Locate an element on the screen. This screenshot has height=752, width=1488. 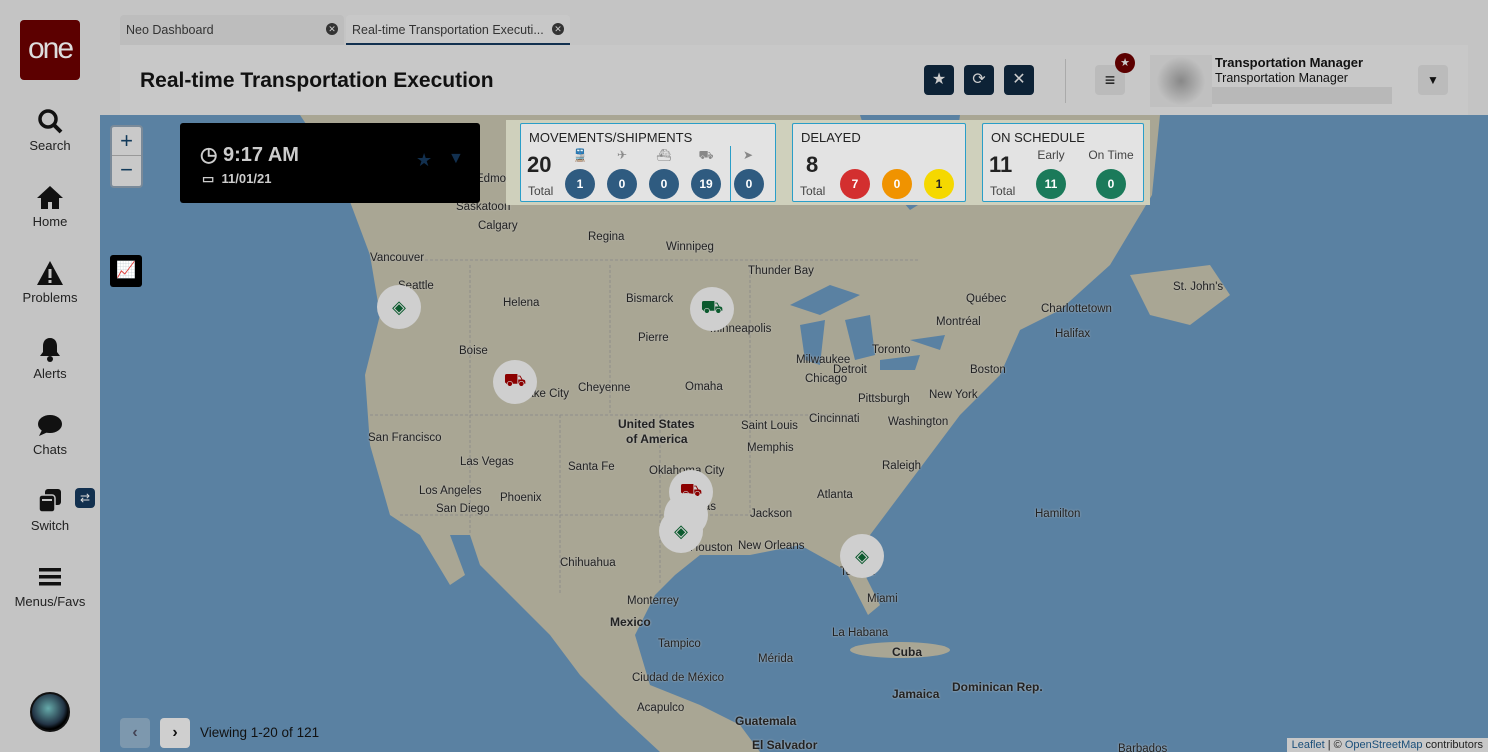
map-place-label: Boston is located at coordinates (988, 370).